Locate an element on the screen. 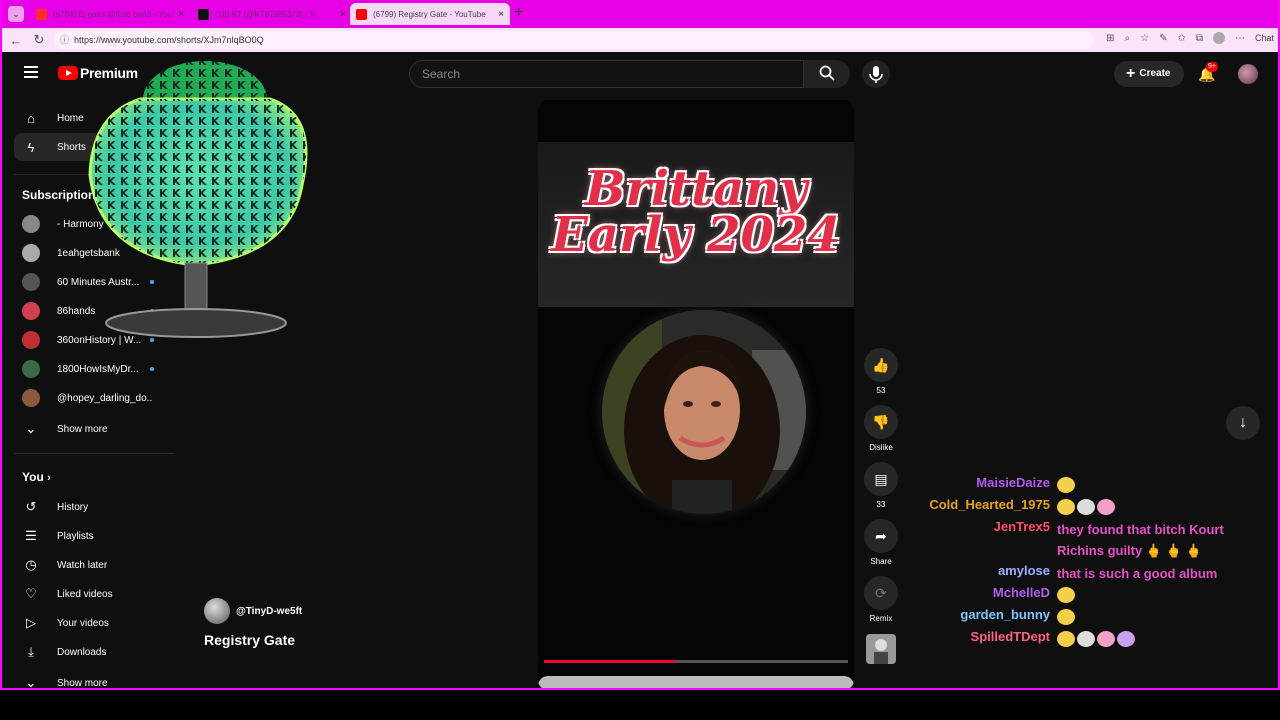  next-short-button: ↓ is located at coordinates (1243, 423).